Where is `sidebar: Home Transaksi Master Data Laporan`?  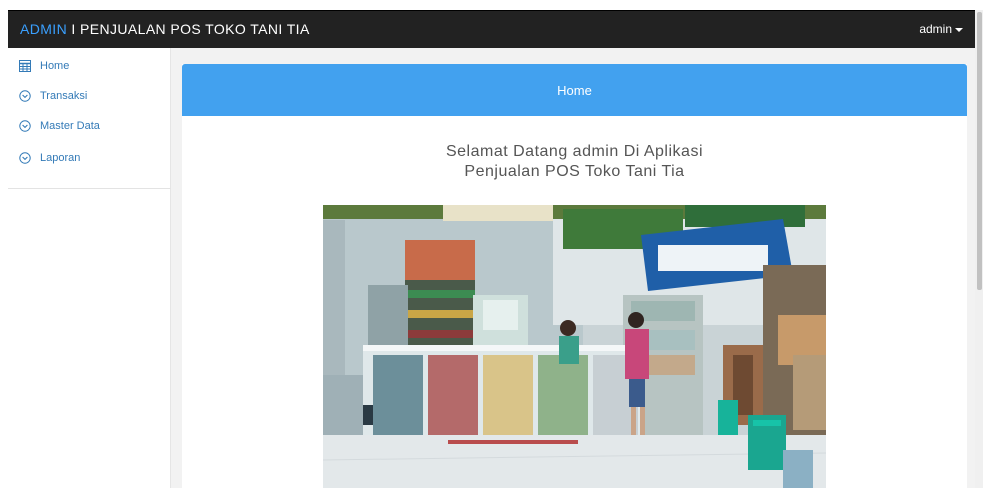 sidebar: Home Transaksi Master Data Laporan is located at coordinates (89, 268).